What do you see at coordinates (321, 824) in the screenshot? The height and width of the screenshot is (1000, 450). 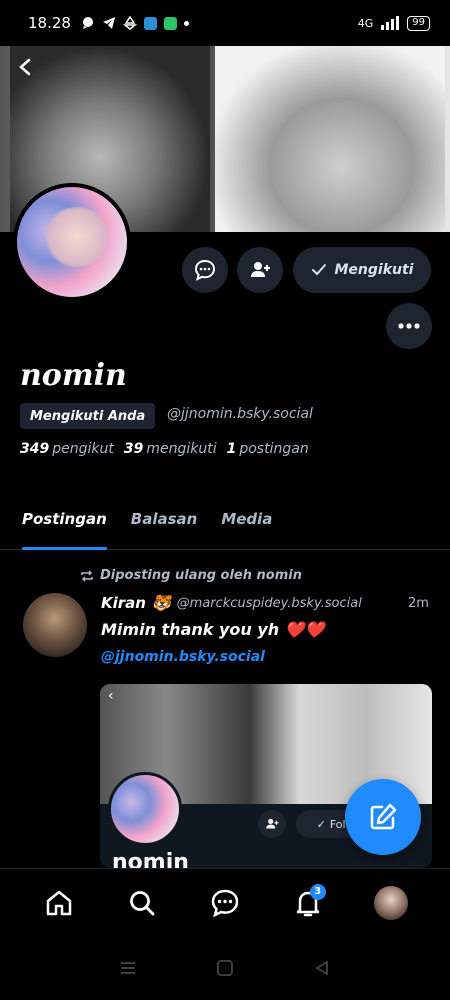 I see `embed-checkmark-icon: ✓` at bounding box center [321, 824].